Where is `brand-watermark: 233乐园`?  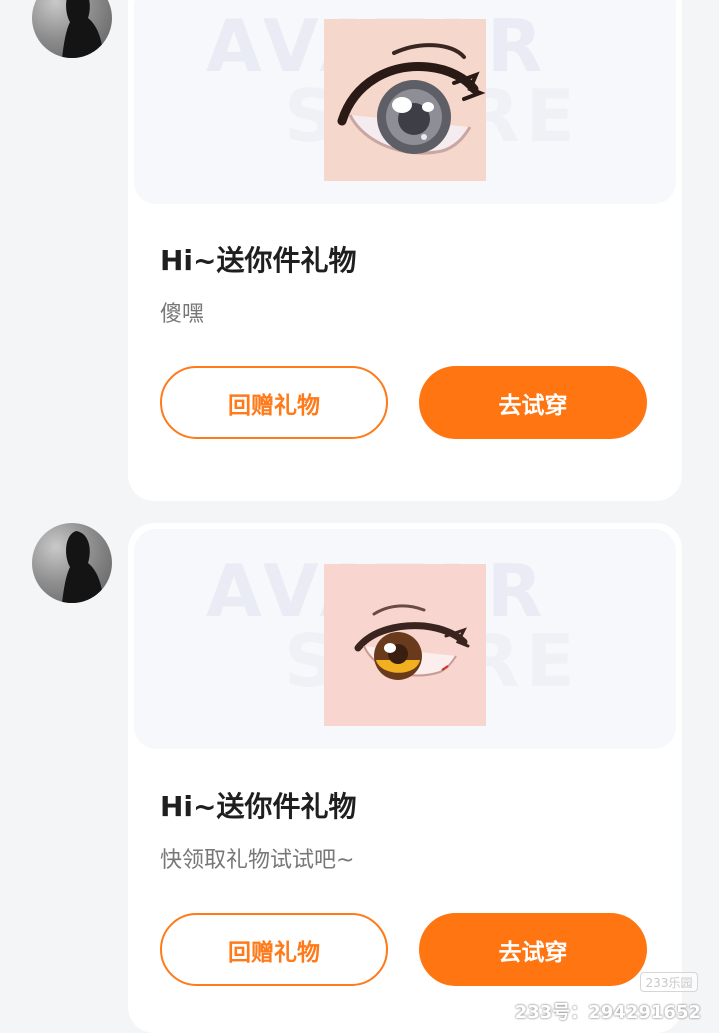 brand-watermark: 233乐园 is located at coordinates (669, 982).